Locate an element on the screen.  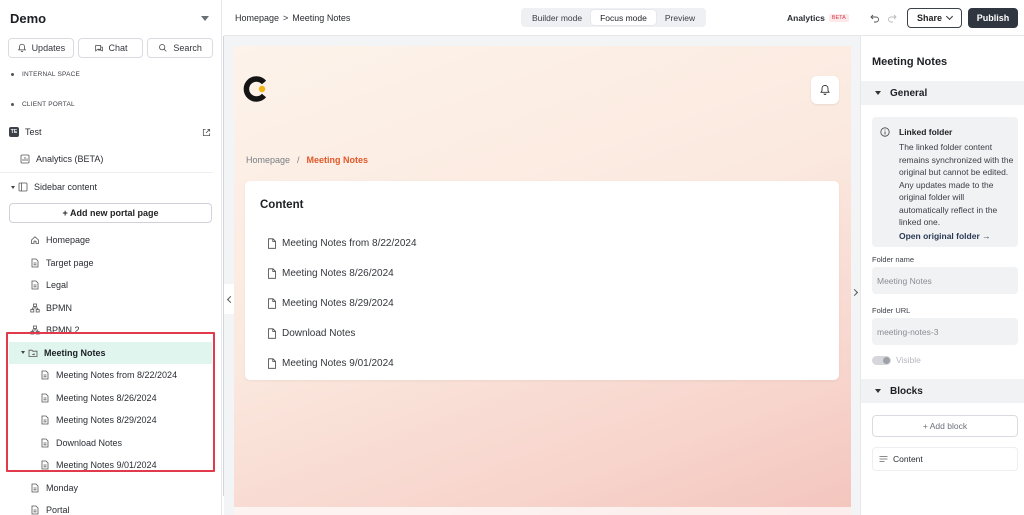
tab-preview: Preview is located at coordinates (680, 17).